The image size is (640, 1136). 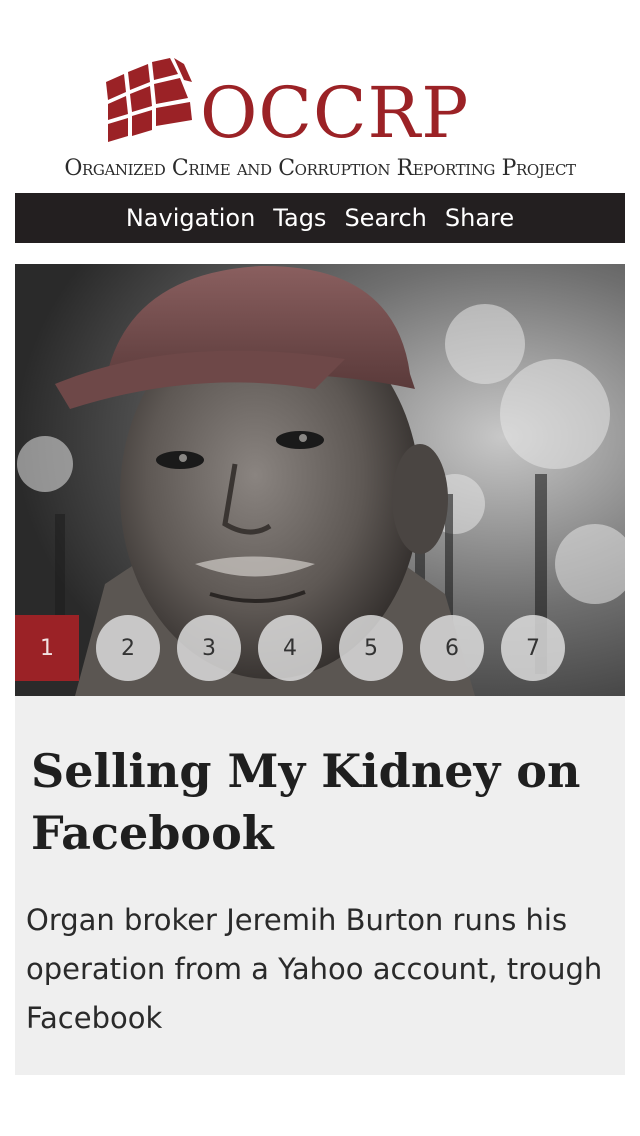 I want to click on pager-page-5: 5, so click(x=371, y=648).